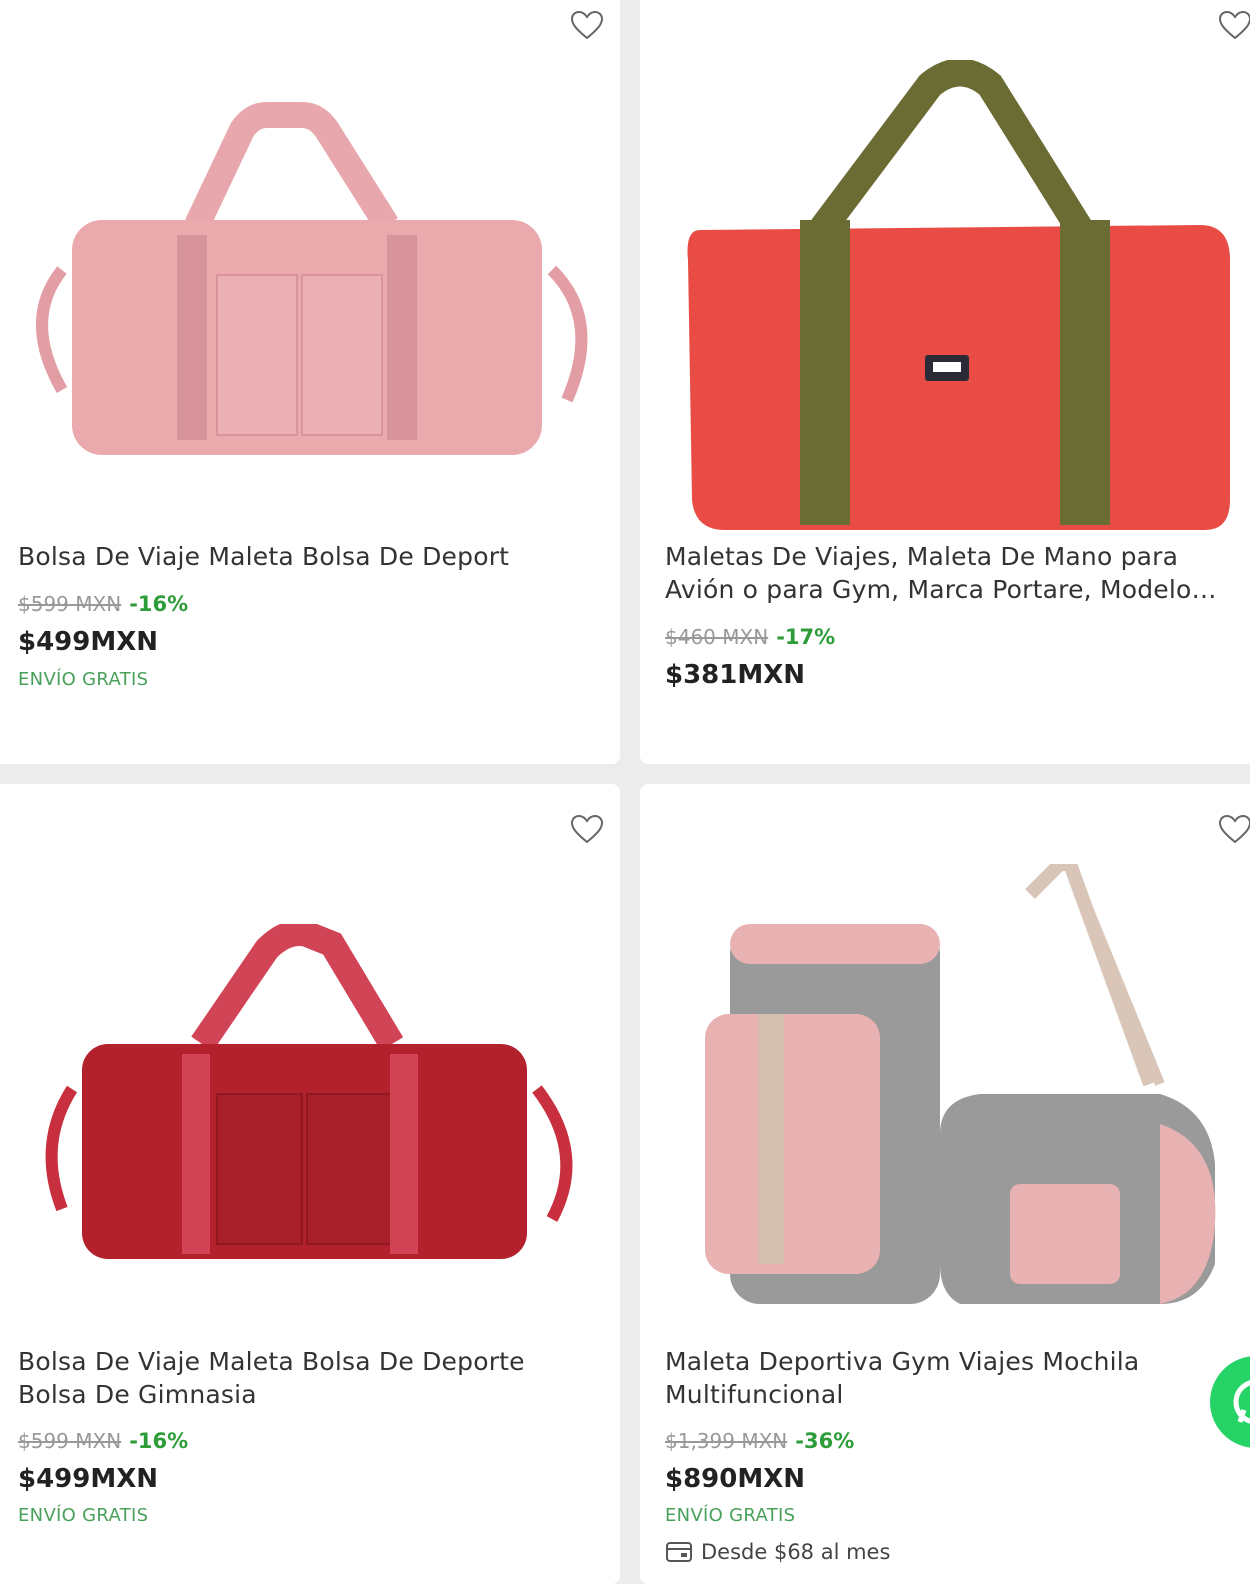 The height and width of the screenshot is (1584, 1250). I want to click on price-line: $460 MXN -17%, so click(750, 637).